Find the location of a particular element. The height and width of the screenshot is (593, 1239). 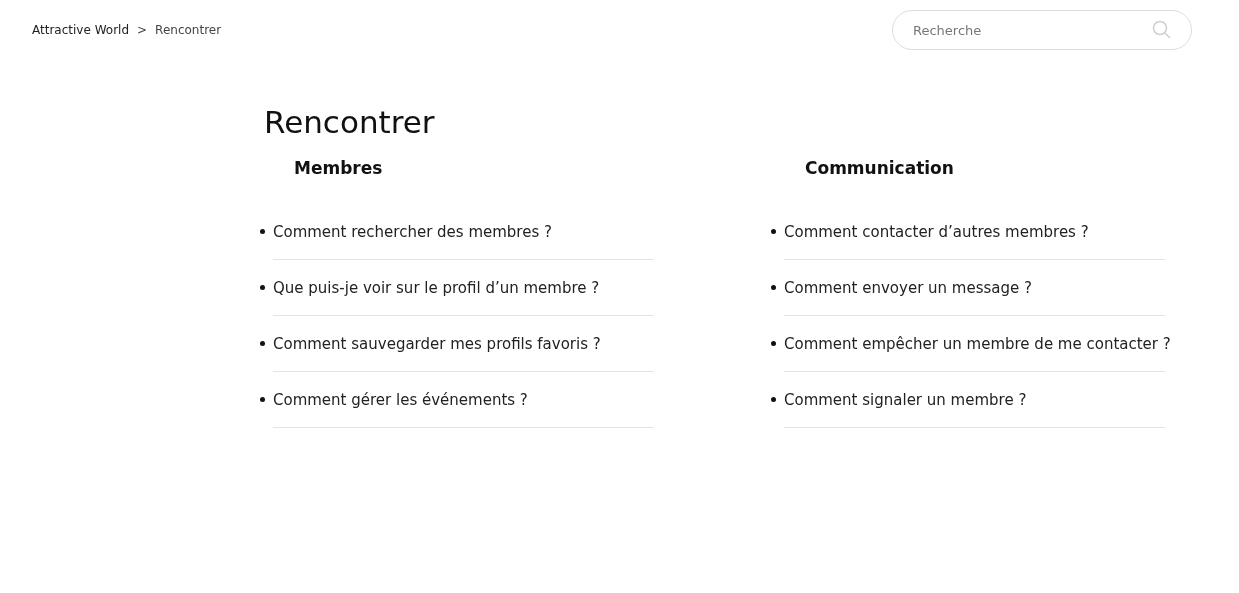

question-link: Comment signaler un membre ? is located at coordinates (905, 399).